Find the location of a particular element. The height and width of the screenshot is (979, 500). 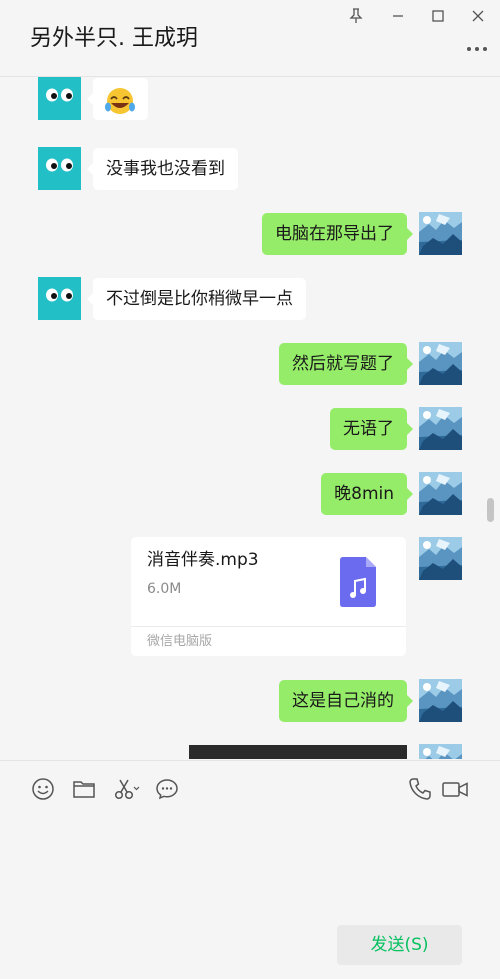

message-bubble: 电脑在那导出了 is located at coordinates (337, 234).